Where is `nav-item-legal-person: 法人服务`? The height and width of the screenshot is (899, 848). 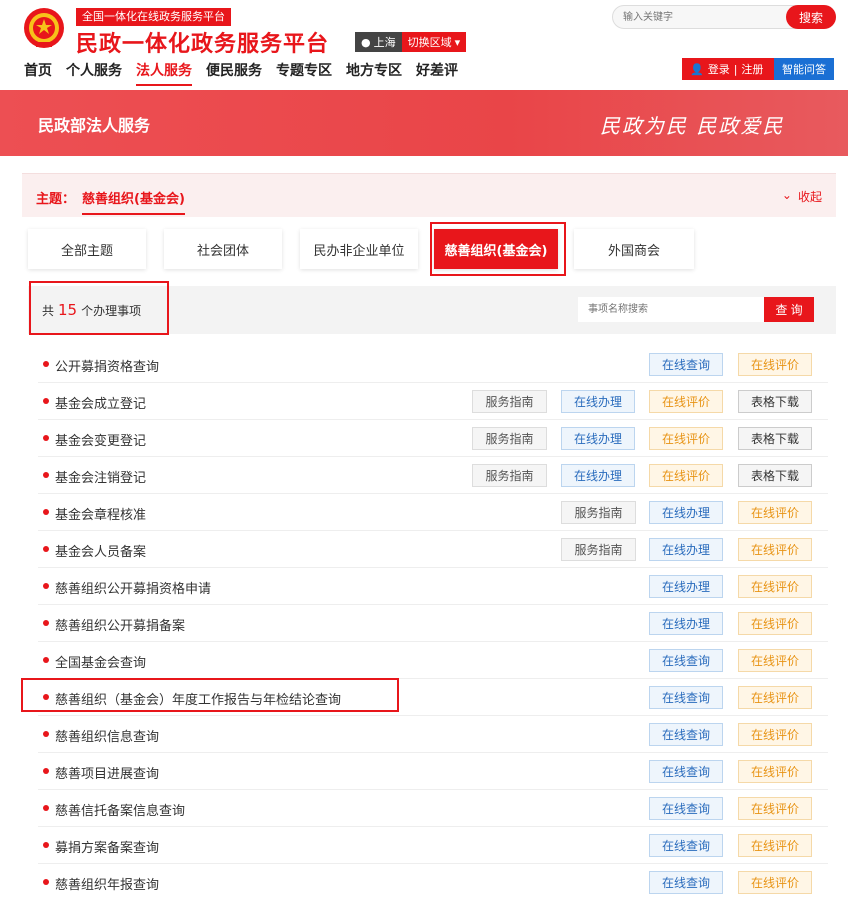
nav-item-legal-person: 法人服务 is located at coordinates (164, 73).